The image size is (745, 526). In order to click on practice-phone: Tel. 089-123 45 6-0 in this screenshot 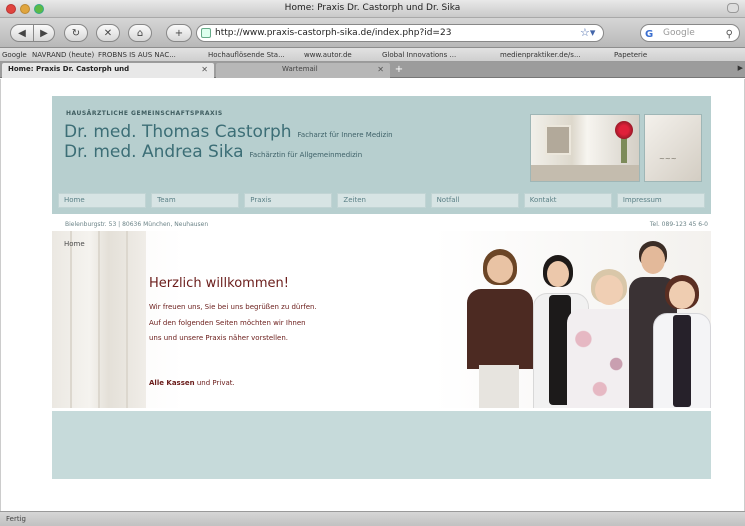, I will do `click(678, 224)`.